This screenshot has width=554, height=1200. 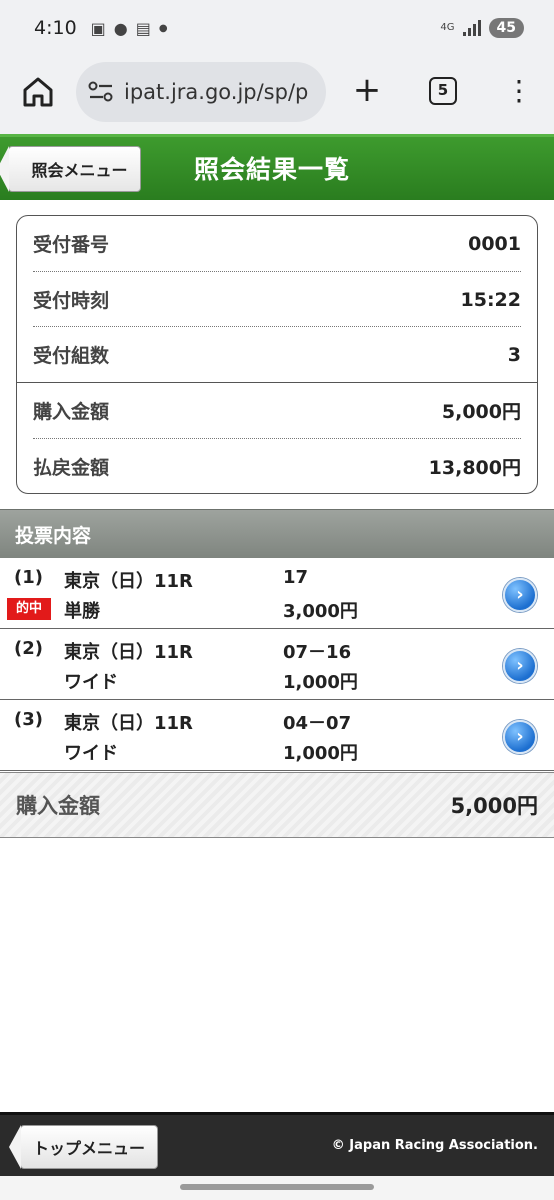 What do you see at coordinates (277, 1187) in the screenshot?
I see `gesture-handle` at bounding box center [277, 1187].